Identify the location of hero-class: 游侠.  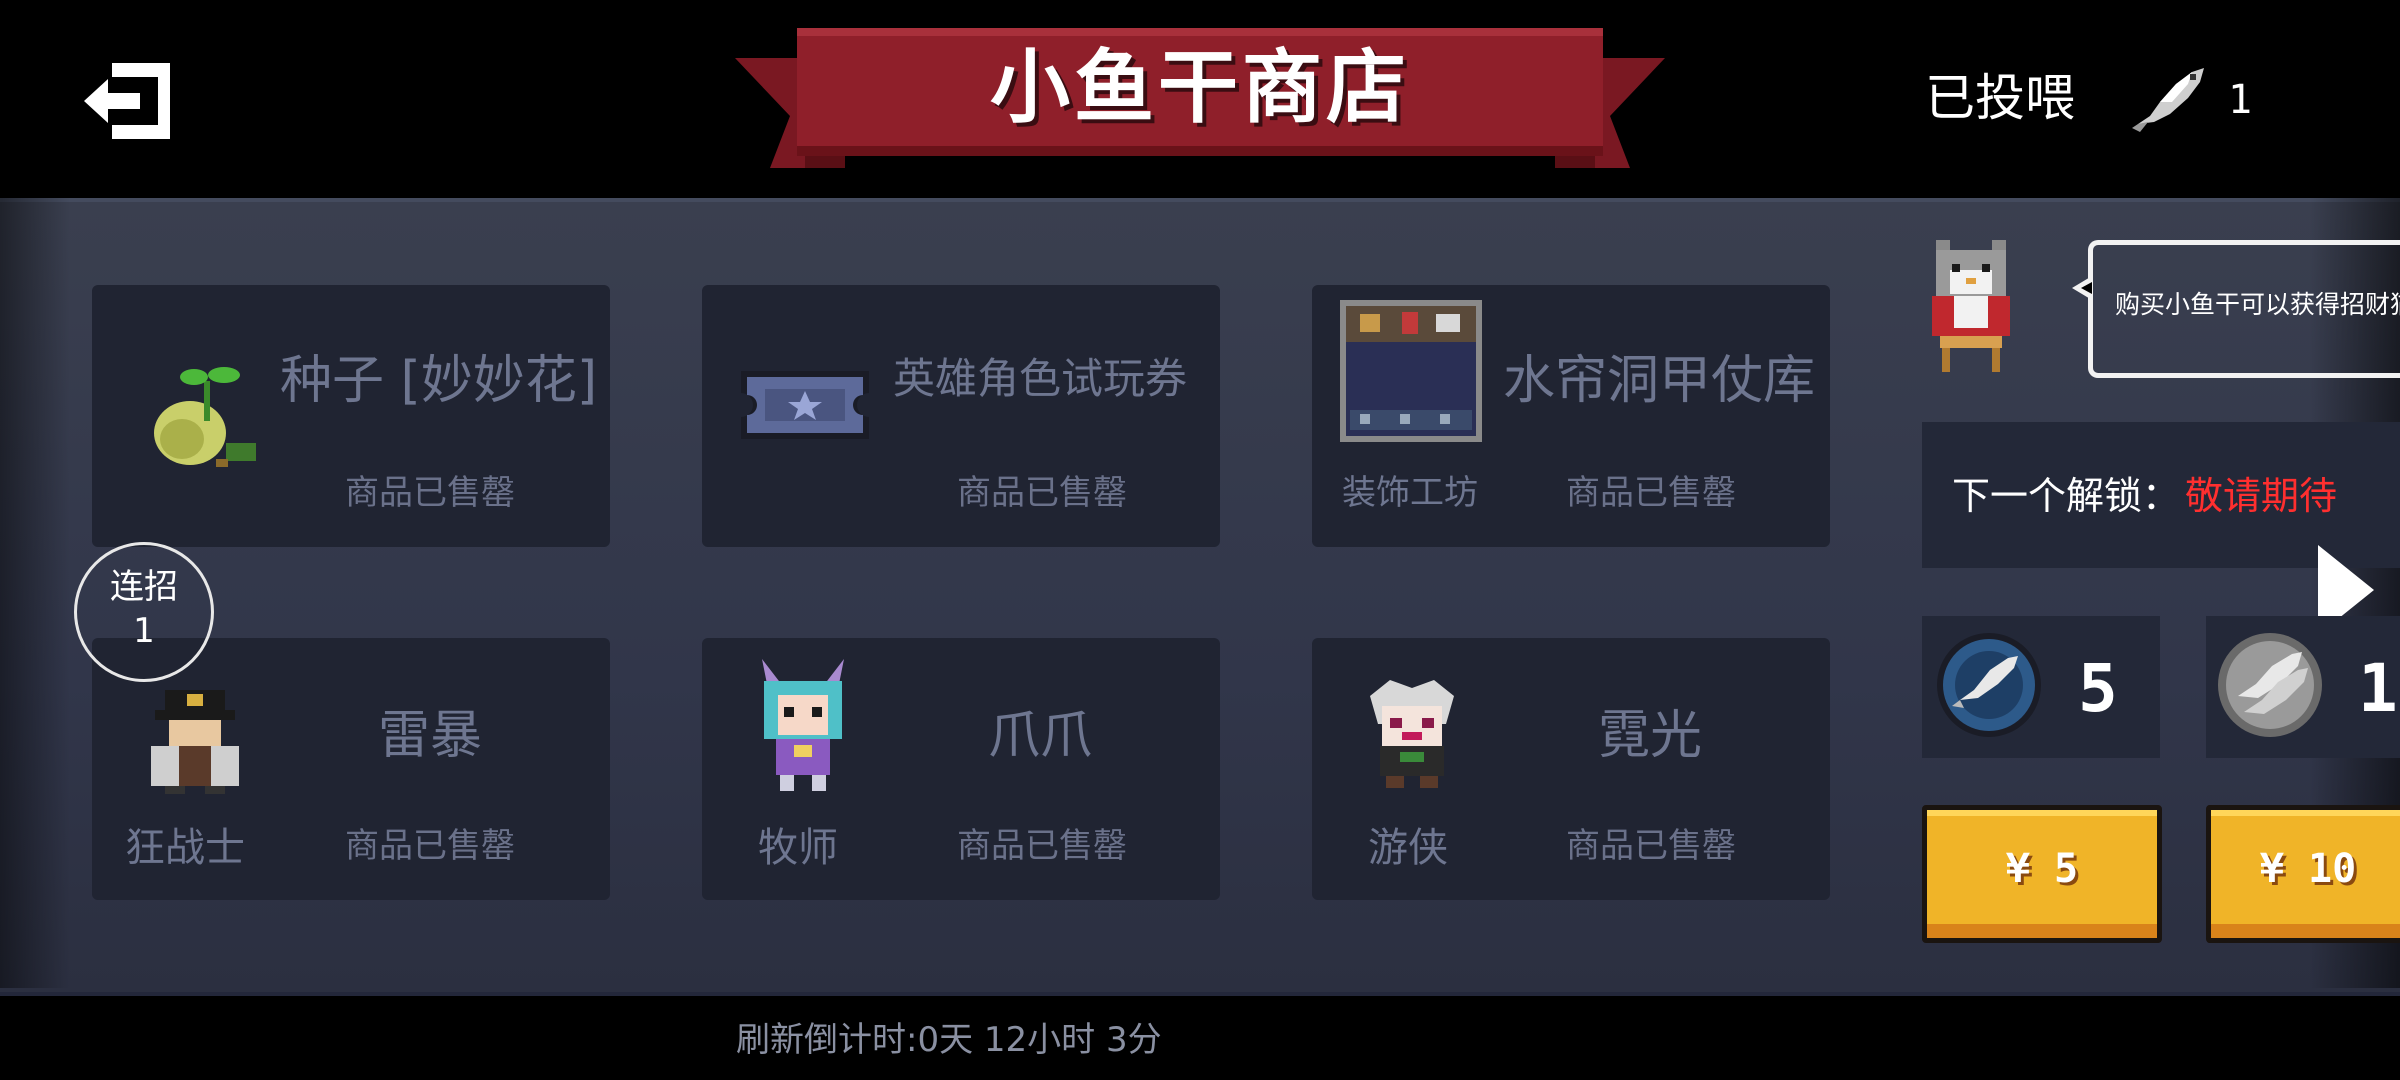
(1408, 848).